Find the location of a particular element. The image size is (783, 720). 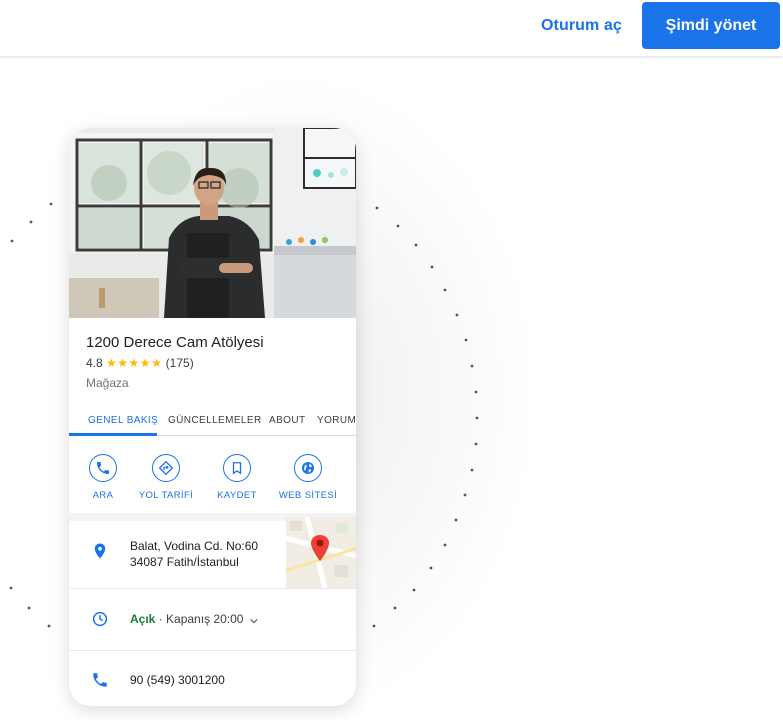

workshop-photo-illustration is located at coordinates (212, 223).